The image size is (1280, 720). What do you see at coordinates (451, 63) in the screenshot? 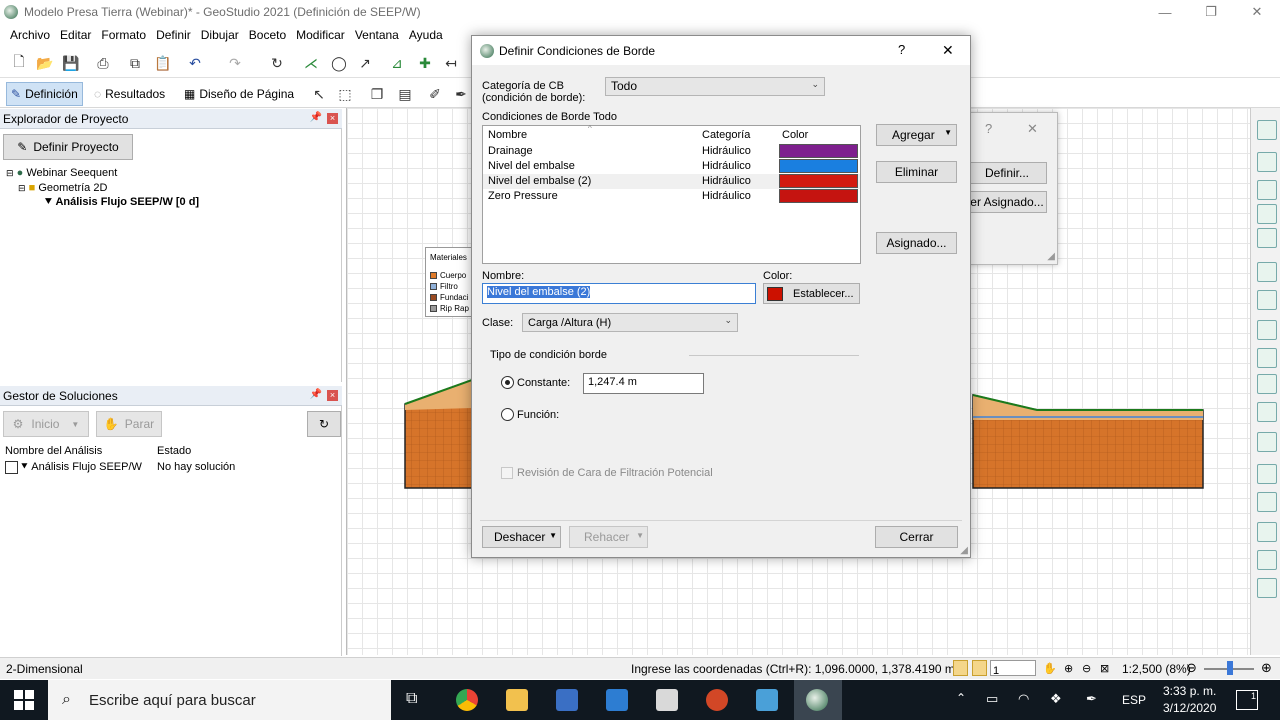
I see `arrow-tool-icon: ↤` at bounding box center [451, 63].